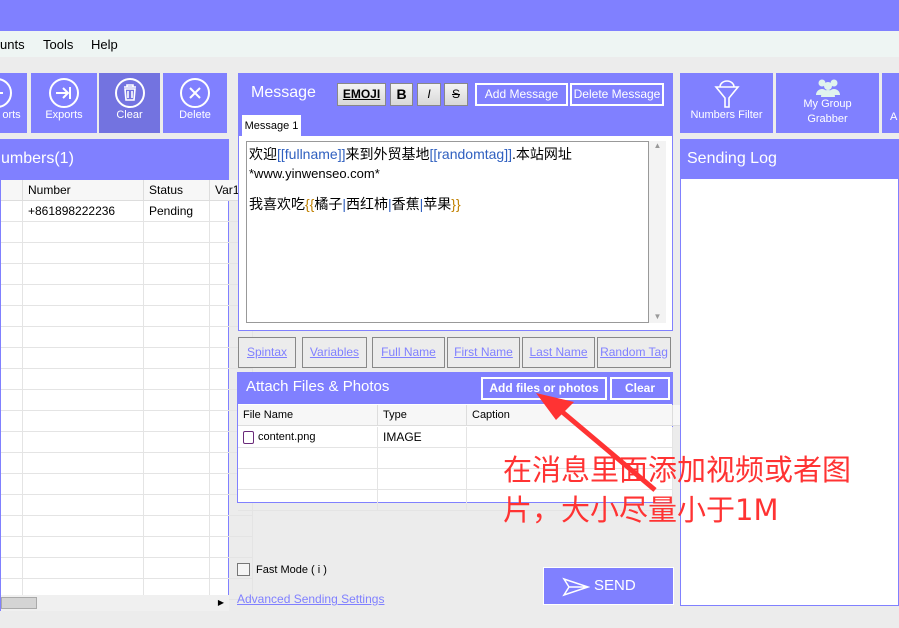 The image size is (899, 628). I want to click on variable-randomtag: [[randomtag]], so click(470, 154).